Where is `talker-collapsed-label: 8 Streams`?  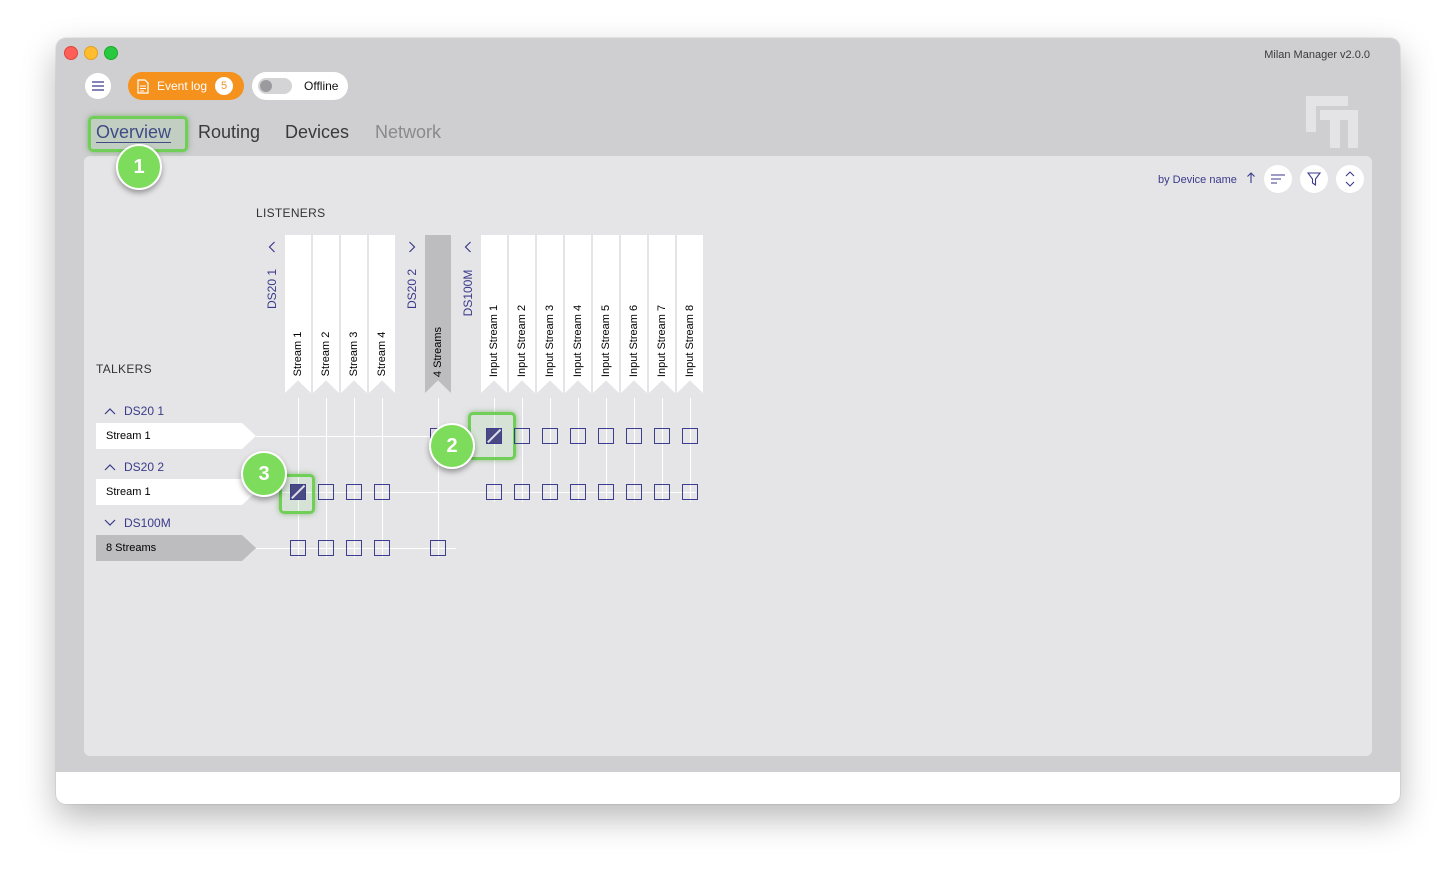
talker-collapsed-label: 8 Streams is located at coordinates (131, 548).